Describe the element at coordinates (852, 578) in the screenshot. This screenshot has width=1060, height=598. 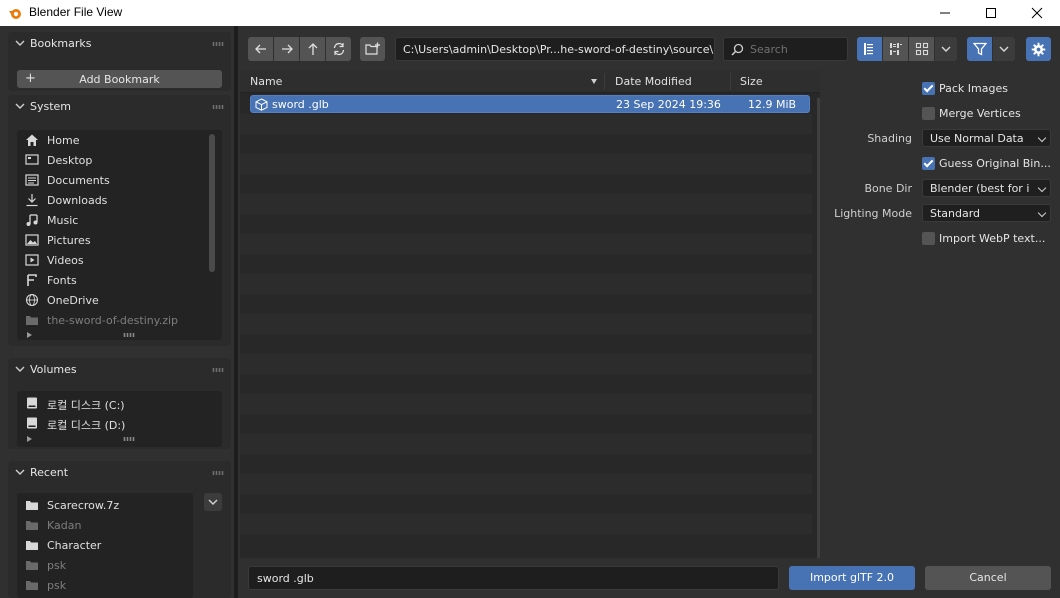
I see `import-button: Import glTF 2.0` at that location.